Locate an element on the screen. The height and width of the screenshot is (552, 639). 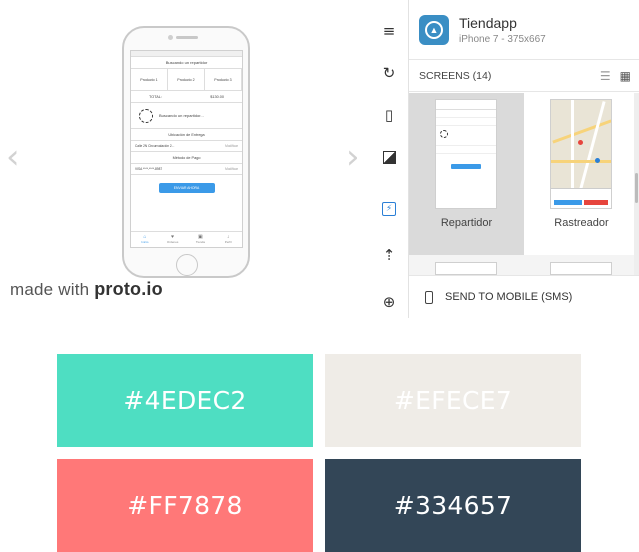
send-to-mobile-button: SEND TO MOBILE (SMS) is located at coordinates (524, 296).